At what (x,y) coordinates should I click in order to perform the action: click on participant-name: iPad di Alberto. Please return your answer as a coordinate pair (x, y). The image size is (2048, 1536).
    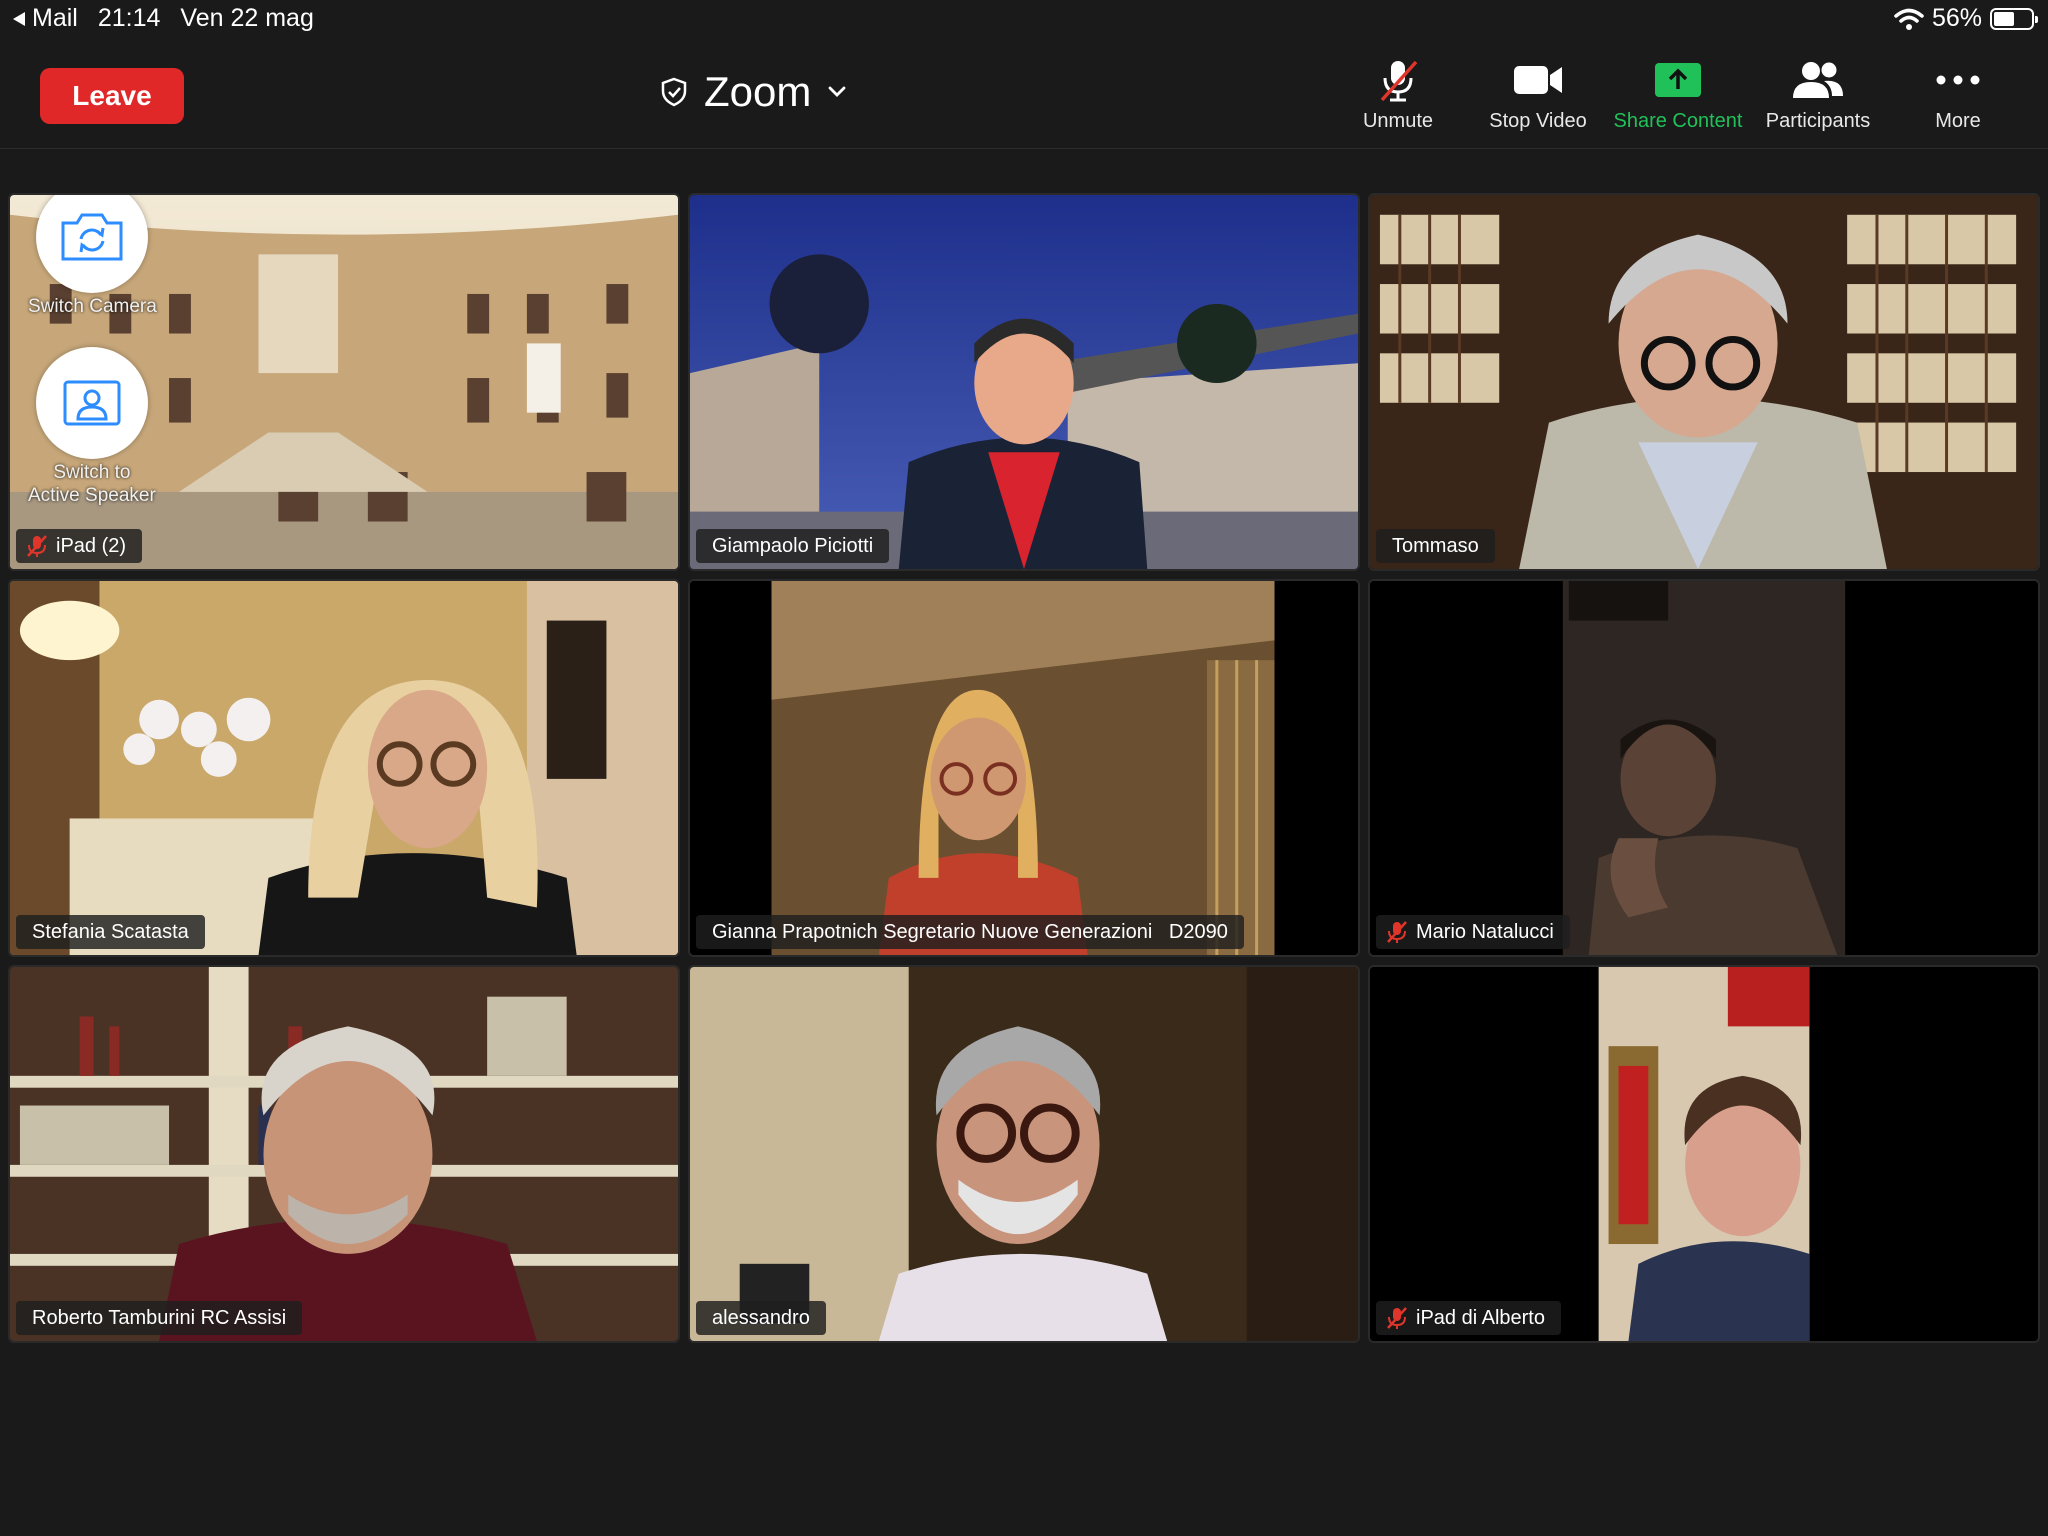
    Looking at the image, I should click on (1480, 1317).